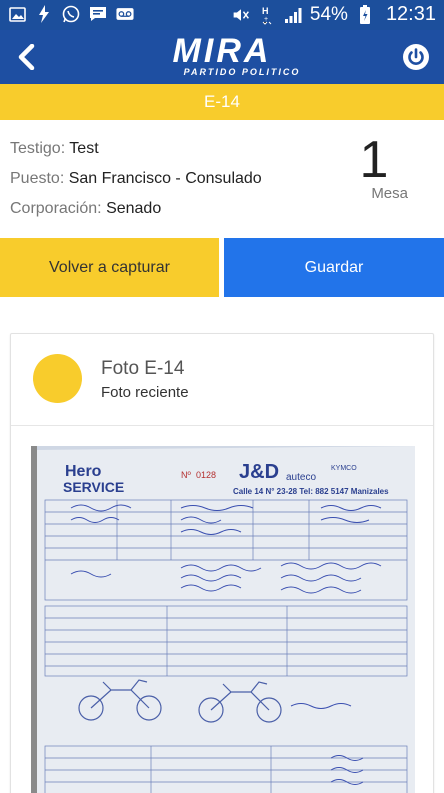 The image size is (444, 793). What do you see at coordinates (145, 392) in the screenshot?
I see `photo-card-subtitle: Foto reciente` at bounding box center [145, 392].